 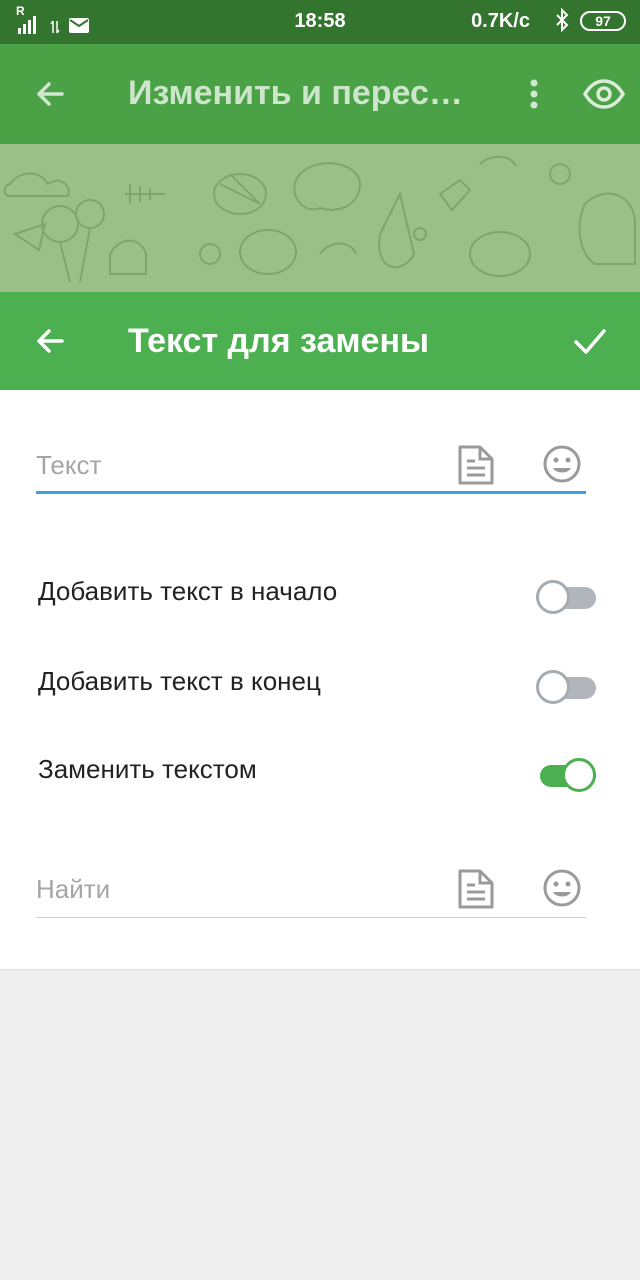 I want to click on status-bar: R 18:58 0.7K/c 97, so click(x=320, y=22).